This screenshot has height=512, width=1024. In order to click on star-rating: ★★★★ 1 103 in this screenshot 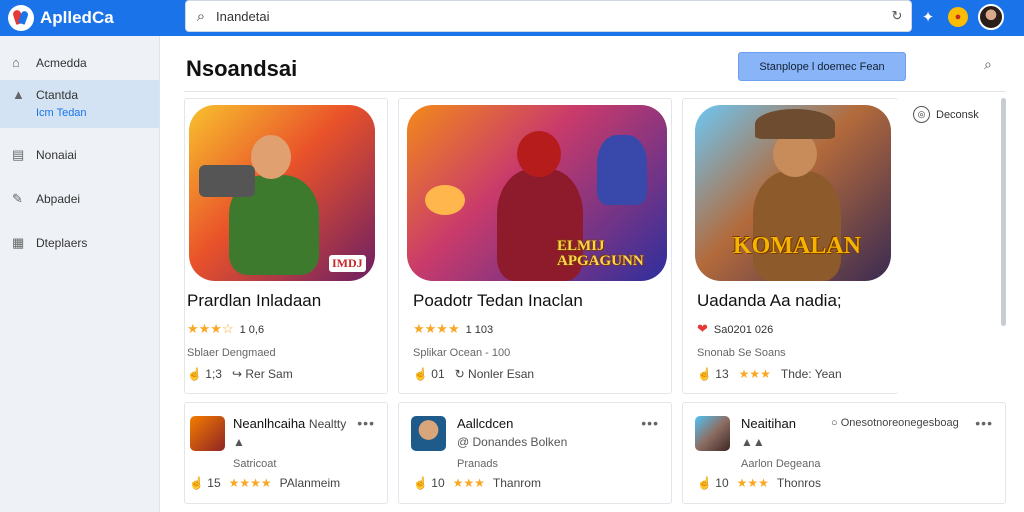, I will do `click(453, 328)`.